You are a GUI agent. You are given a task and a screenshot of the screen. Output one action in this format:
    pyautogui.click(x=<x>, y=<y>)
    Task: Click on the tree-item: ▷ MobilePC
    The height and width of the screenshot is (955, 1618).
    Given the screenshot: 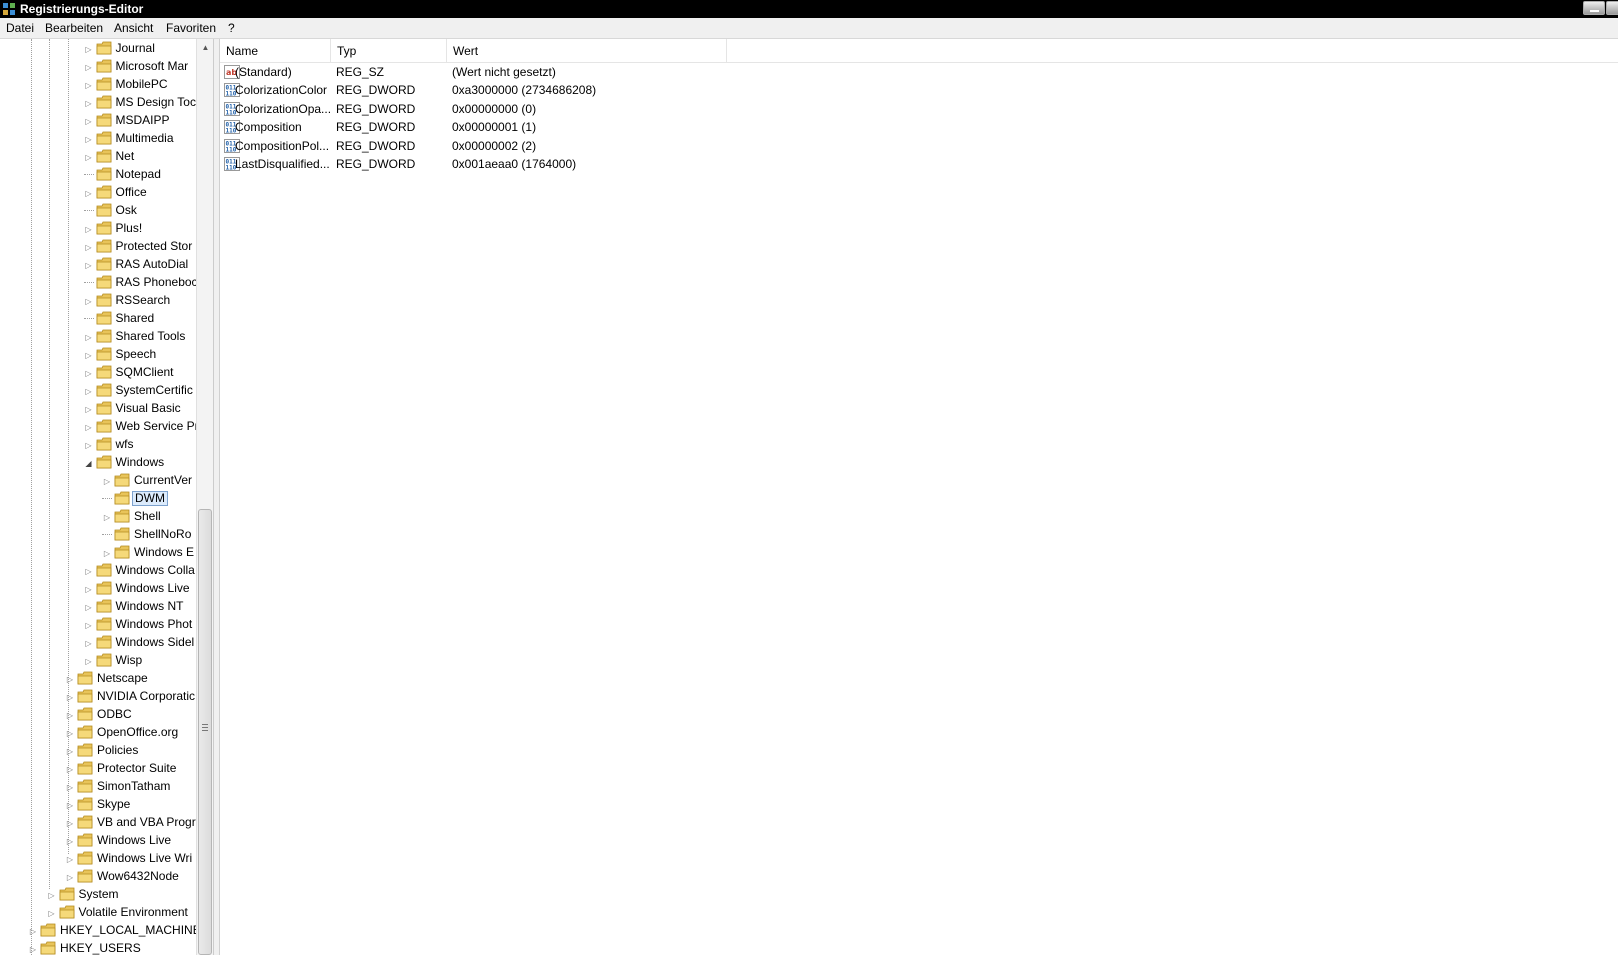 What is the action you would take?
    pyautogui.click(x=98, y=85)
    